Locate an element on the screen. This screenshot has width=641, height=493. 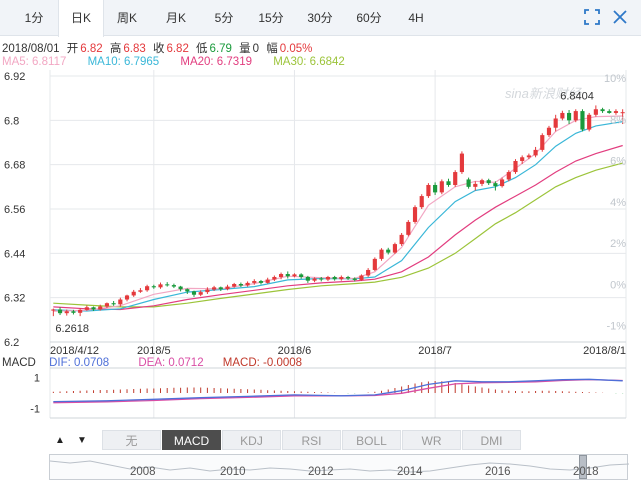
min-price-label: 6.2618 is located at coordinates (72, 329).